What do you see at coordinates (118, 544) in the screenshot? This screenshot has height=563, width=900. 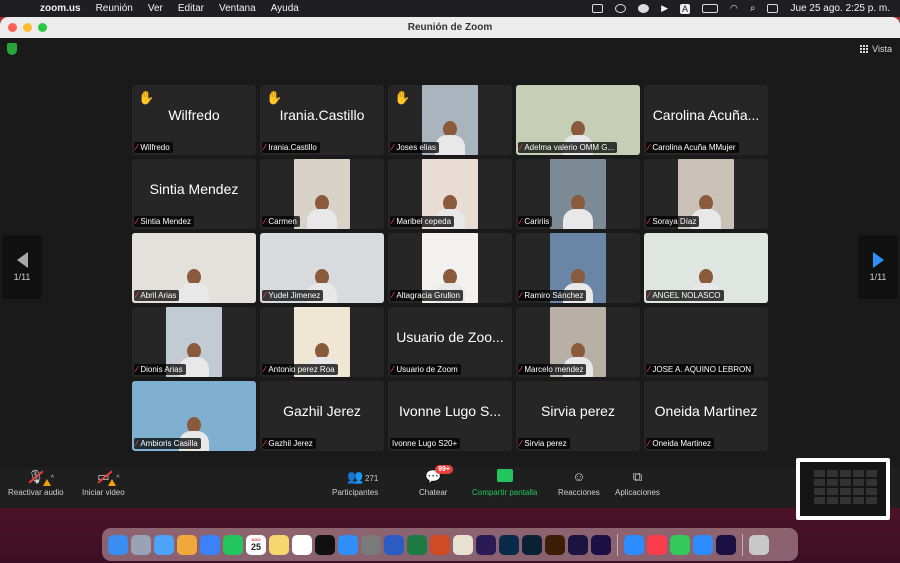 I see `dock-finder-icon` at bounding box center [118, 544].